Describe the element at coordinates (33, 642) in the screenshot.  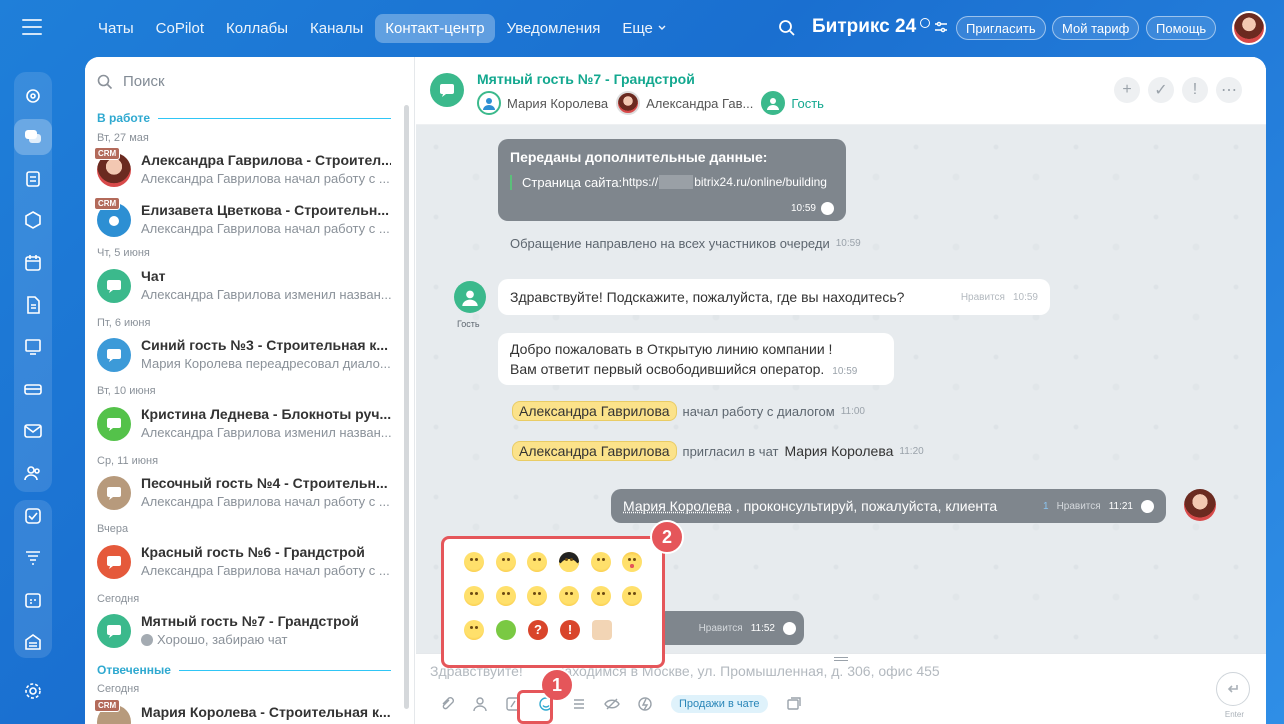
I see `warehouse-icon` at that location.